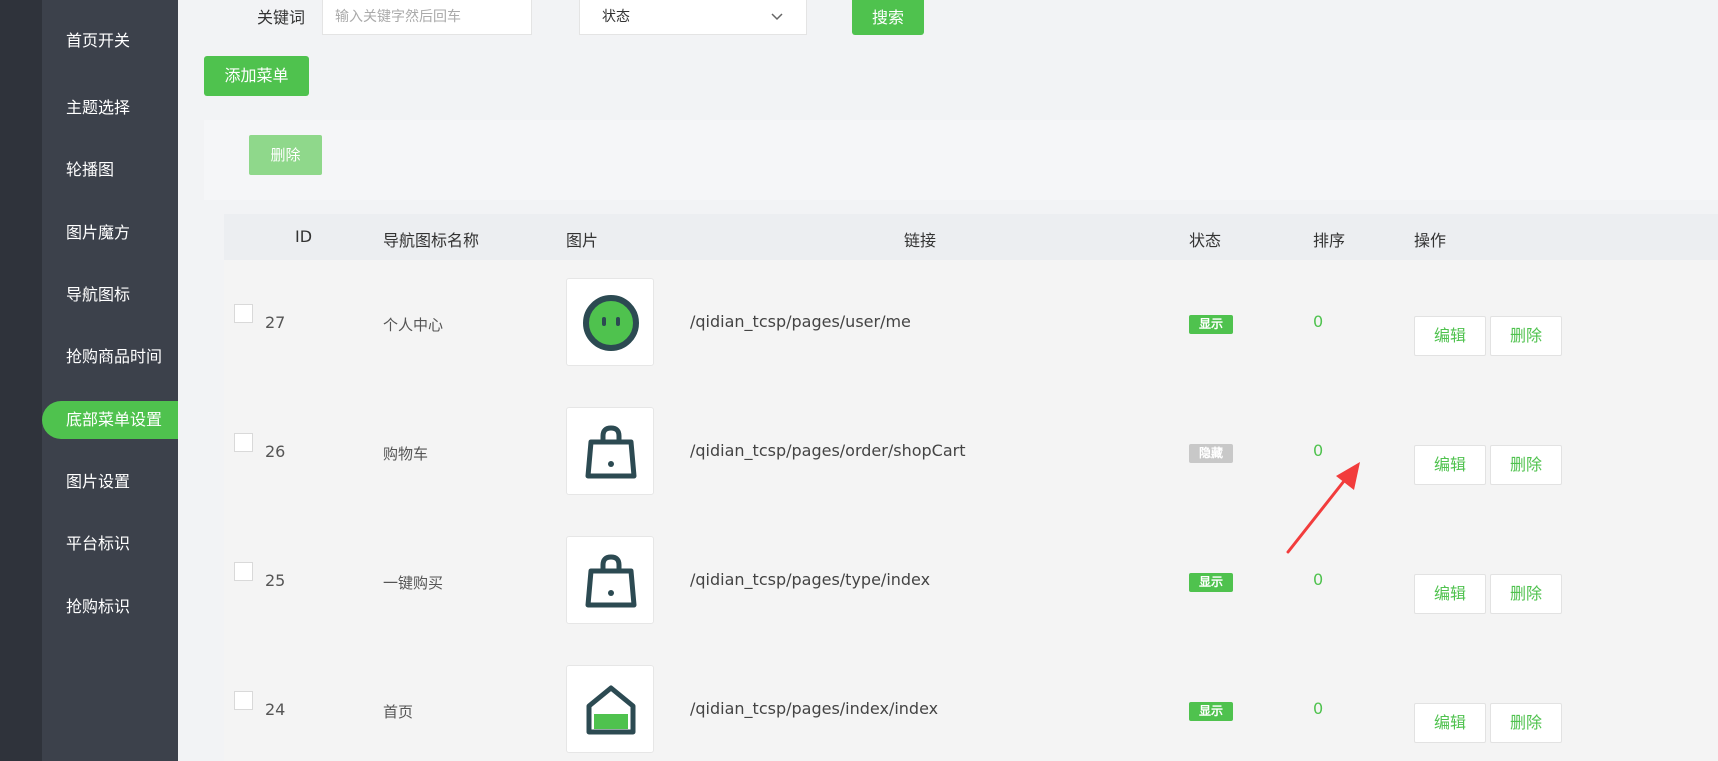 This screenshot has width=1718, height=761. What do you see at coordinates (961, 160) in the screenshot?
I see `bulk-action-panel` at bounding box center [961, 160].